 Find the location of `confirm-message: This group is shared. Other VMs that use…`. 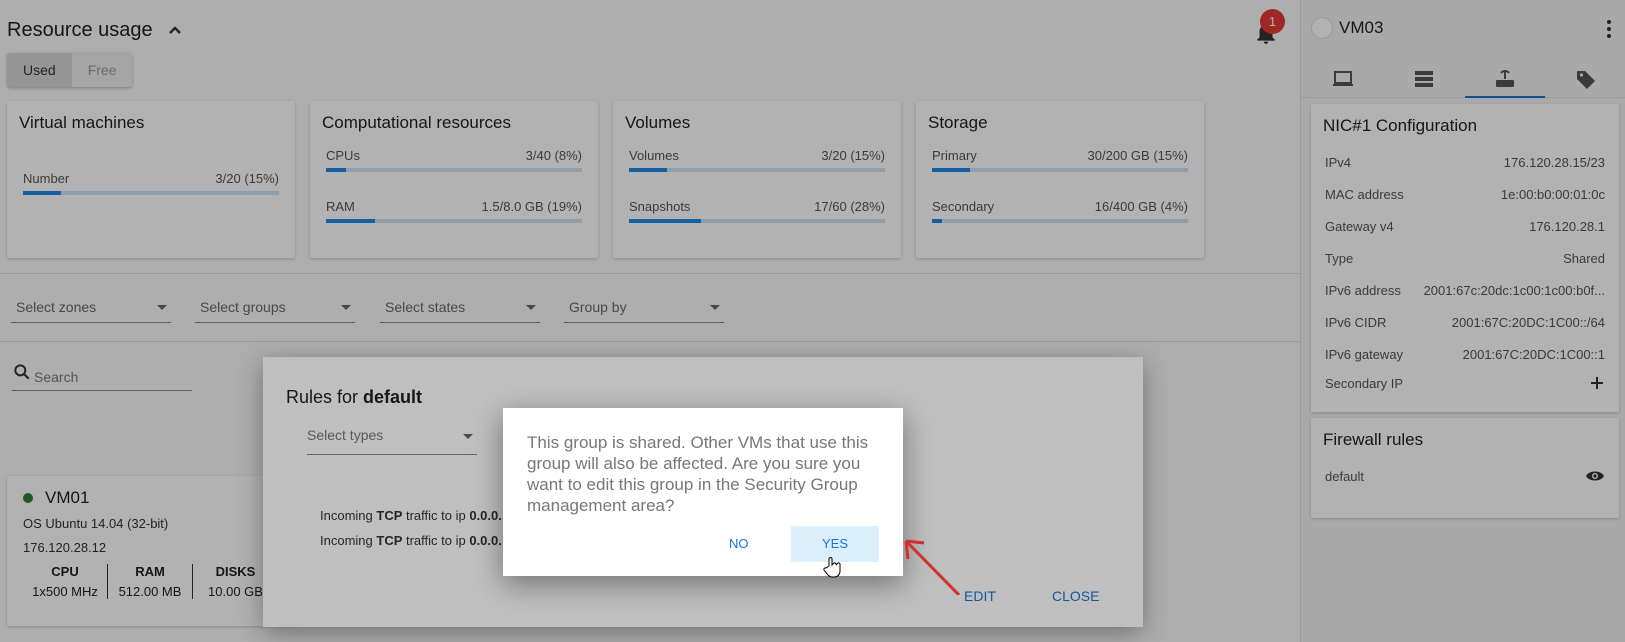

confirm-message: This group is shared. Other VMs that use… is located at coordinates (698, 474).